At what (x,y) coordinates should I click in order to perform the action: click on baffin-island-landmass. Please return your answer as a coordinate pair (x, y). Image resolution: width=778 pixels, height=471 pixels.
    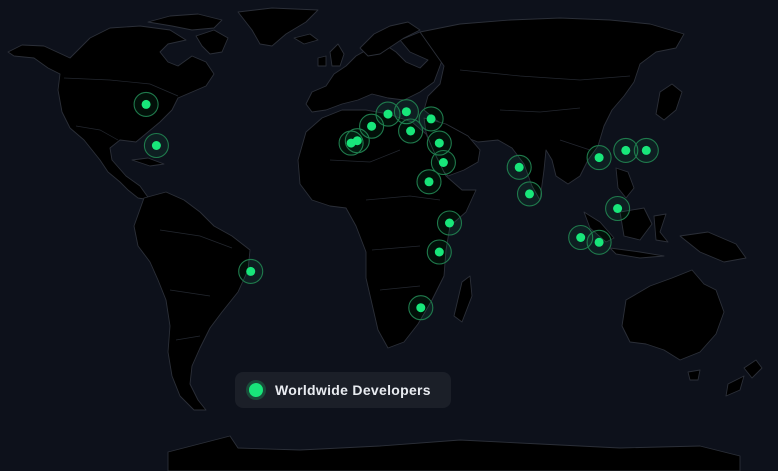
    Looking at the image, I should click on (212, 42).